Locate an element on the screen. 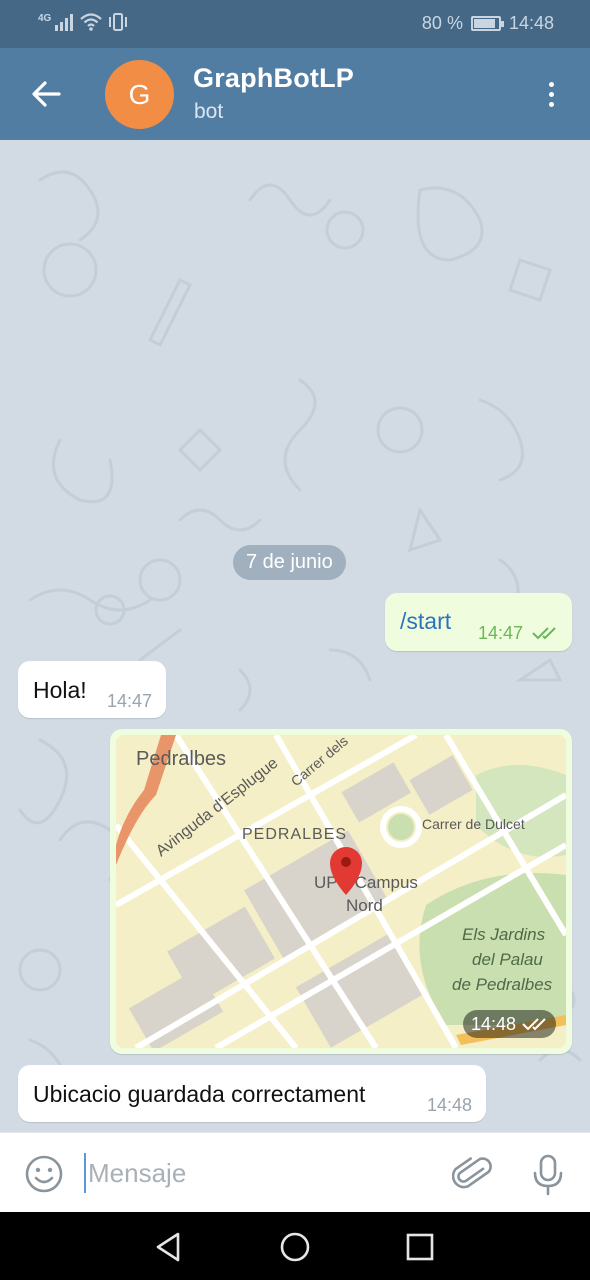 Image resolution: width=590 pixels, height=1280 pixels. vibrate-icon is located at coordinates (118, 22).